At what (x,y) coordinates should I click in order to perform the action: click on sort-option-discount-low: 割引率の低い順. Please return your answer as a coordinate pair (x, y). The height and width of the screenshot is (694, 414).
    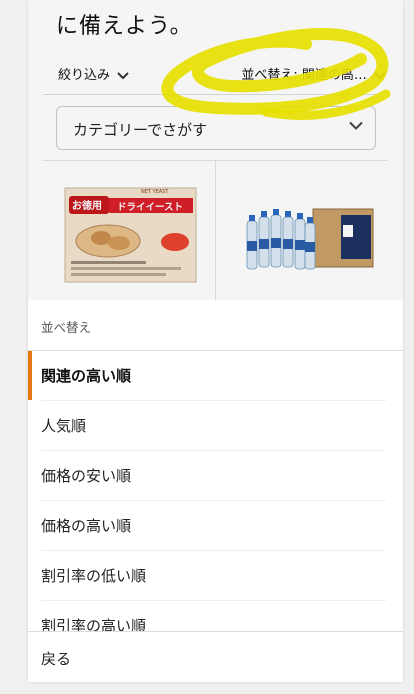
    Looking at the image, I should click on (215, 576).